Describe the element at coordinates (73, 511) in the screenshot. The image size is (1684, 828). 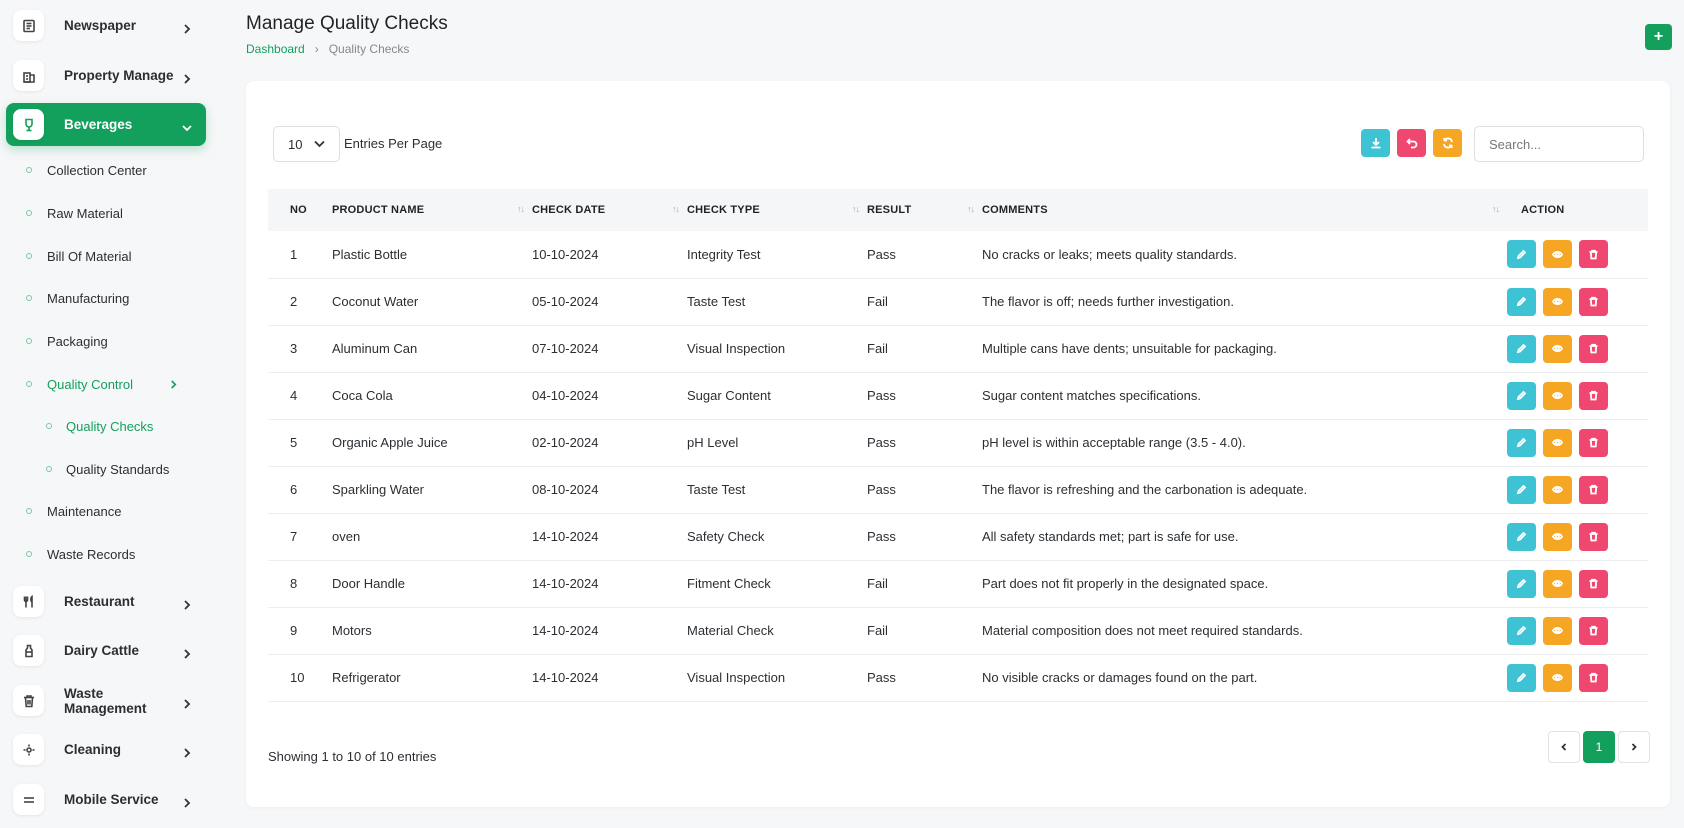
I see `sidebar-sub-maintenance: Maintenance` at that location.